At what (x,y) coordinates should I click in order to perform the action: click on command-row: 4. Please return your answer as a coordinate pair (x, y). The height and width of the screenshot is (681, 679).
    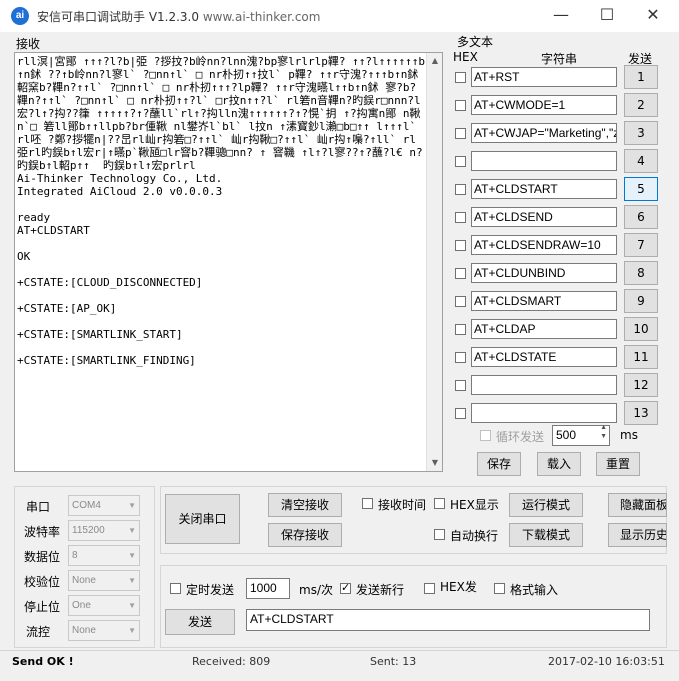
    Looking at the image, I should click on (558, 162).